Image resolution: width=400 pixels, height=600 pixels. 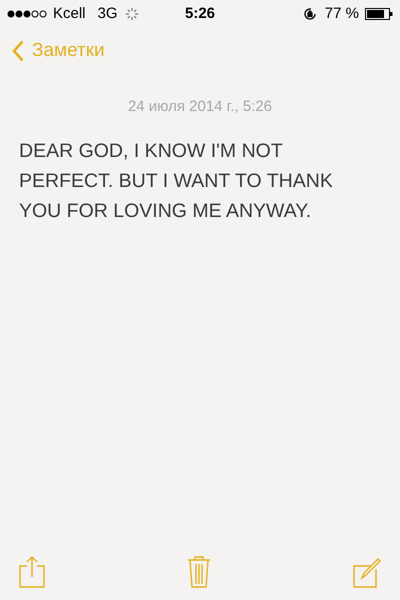 What do you see at coordinates (18, 51) in the screenshot?
I see `back-chevron-icon` at bounding box center [18, 51].